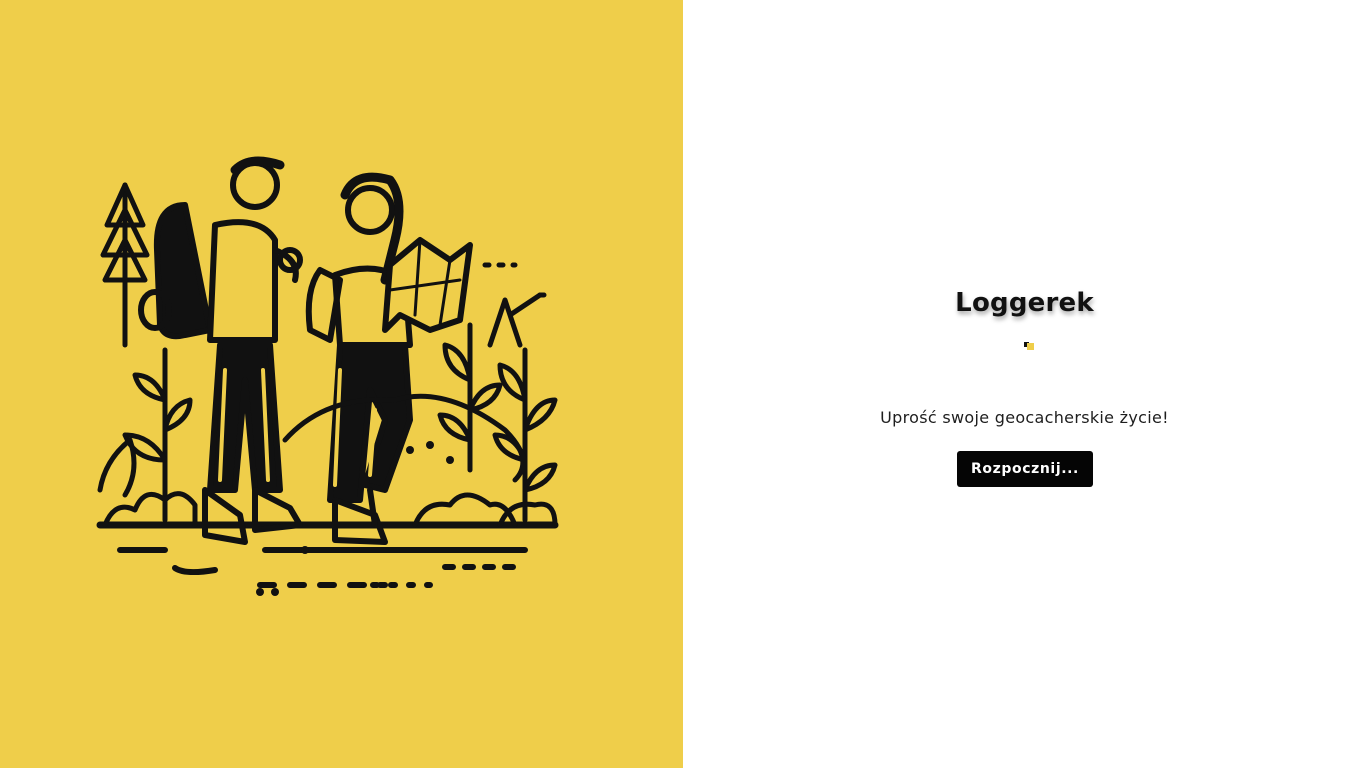 The width and height of the screenshot is (1366, 768). Describe the element at coordinates (1024, 319) in the screenshot. I see `brand: Loggerek` at that location.